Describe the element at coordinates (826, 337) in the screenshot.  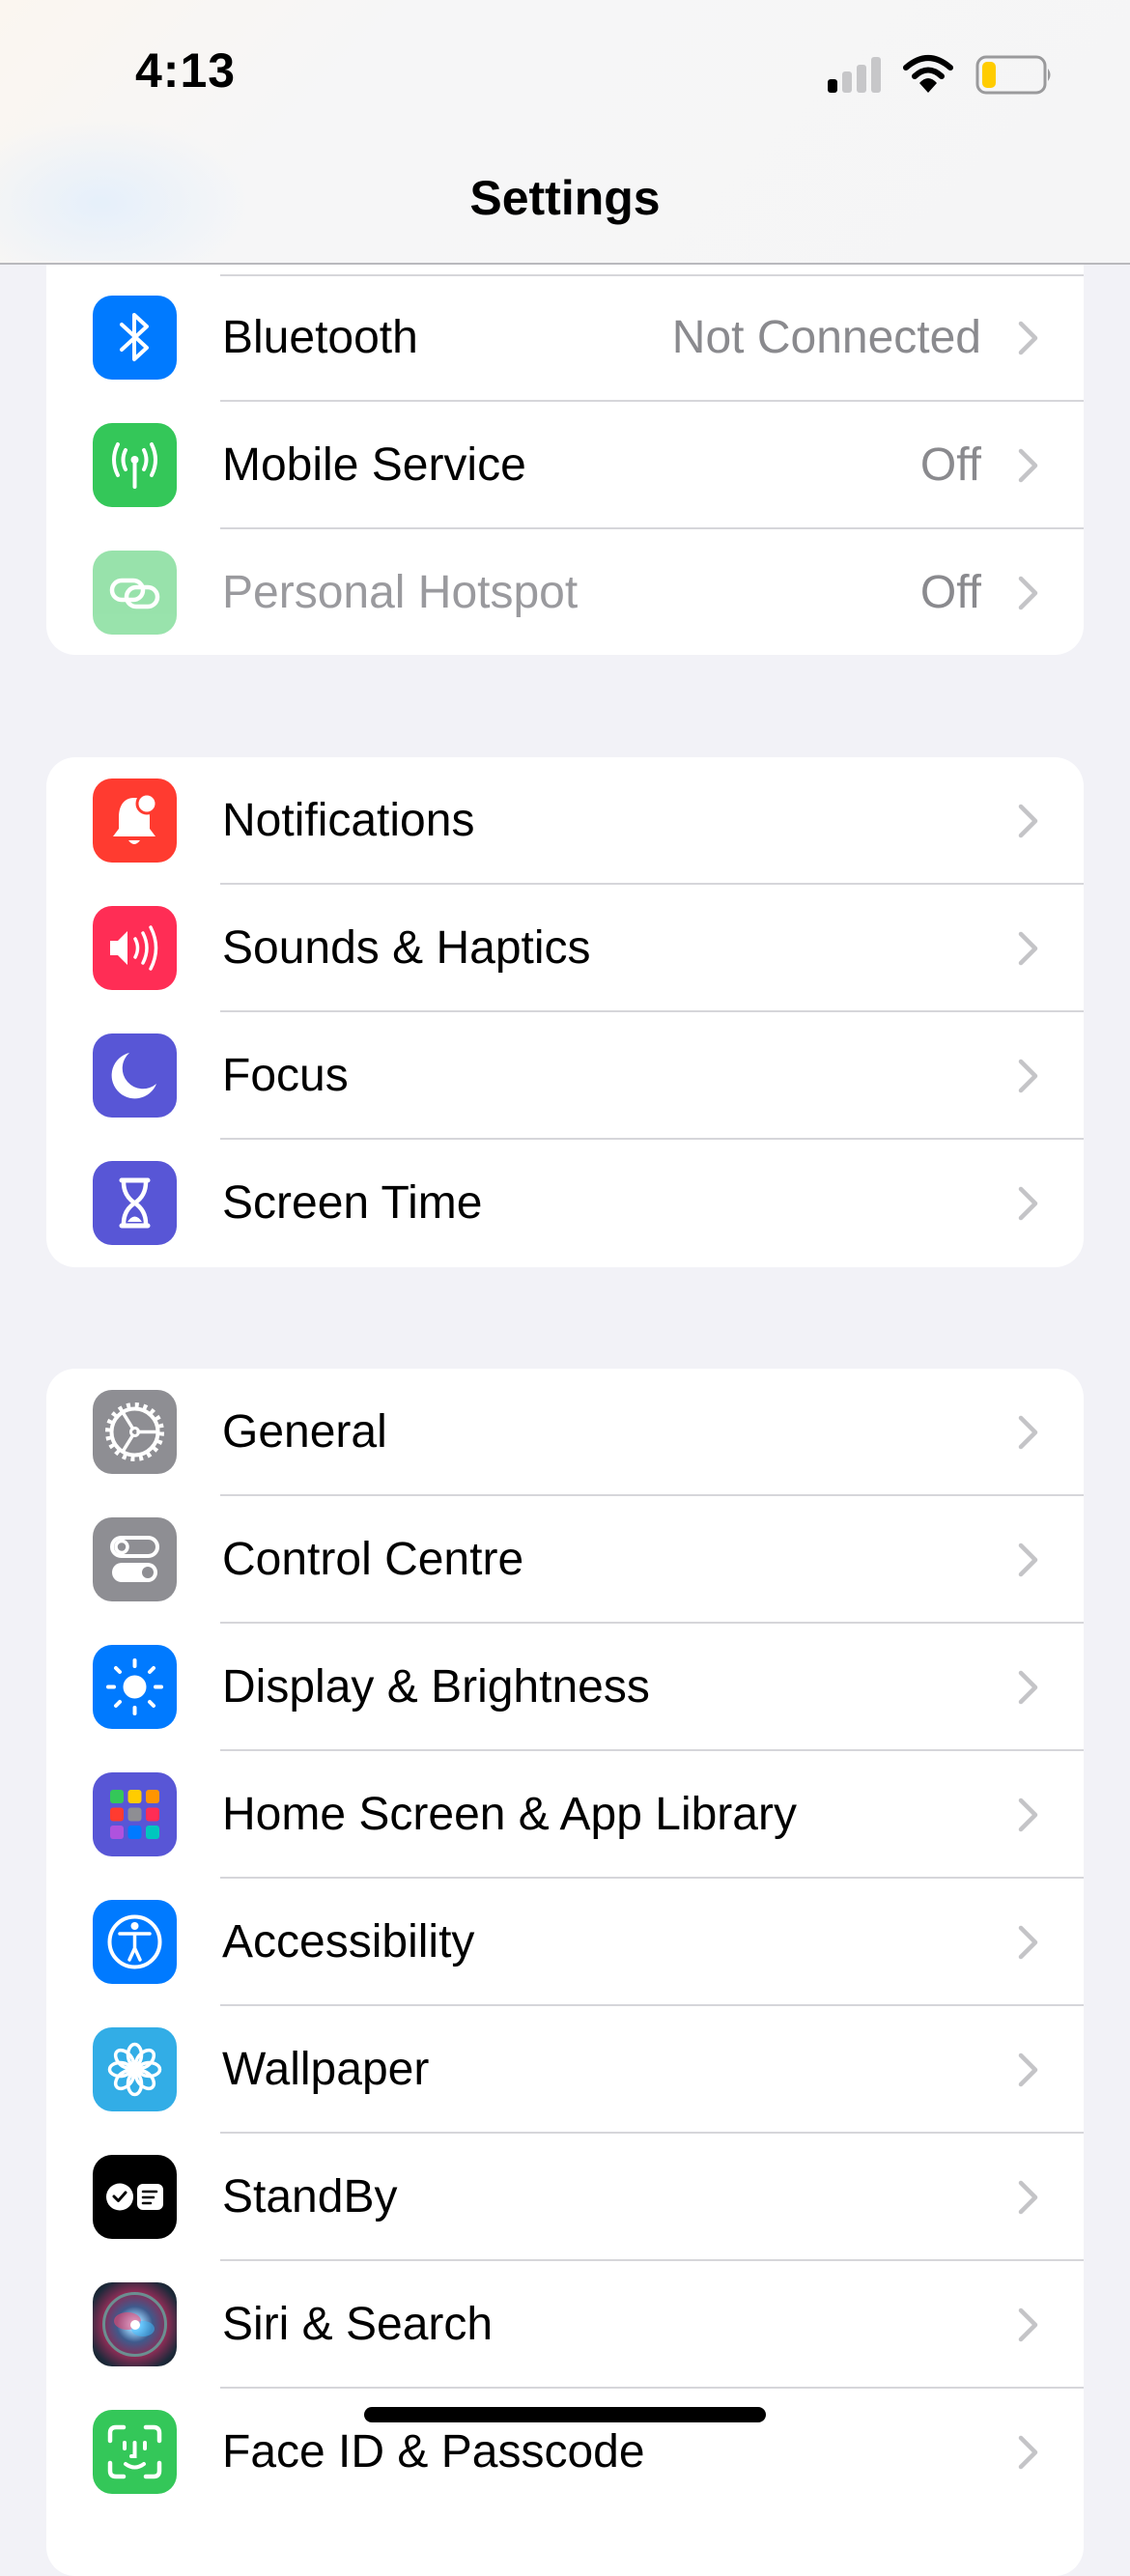
I see `row-value: Not Connected` at that location.